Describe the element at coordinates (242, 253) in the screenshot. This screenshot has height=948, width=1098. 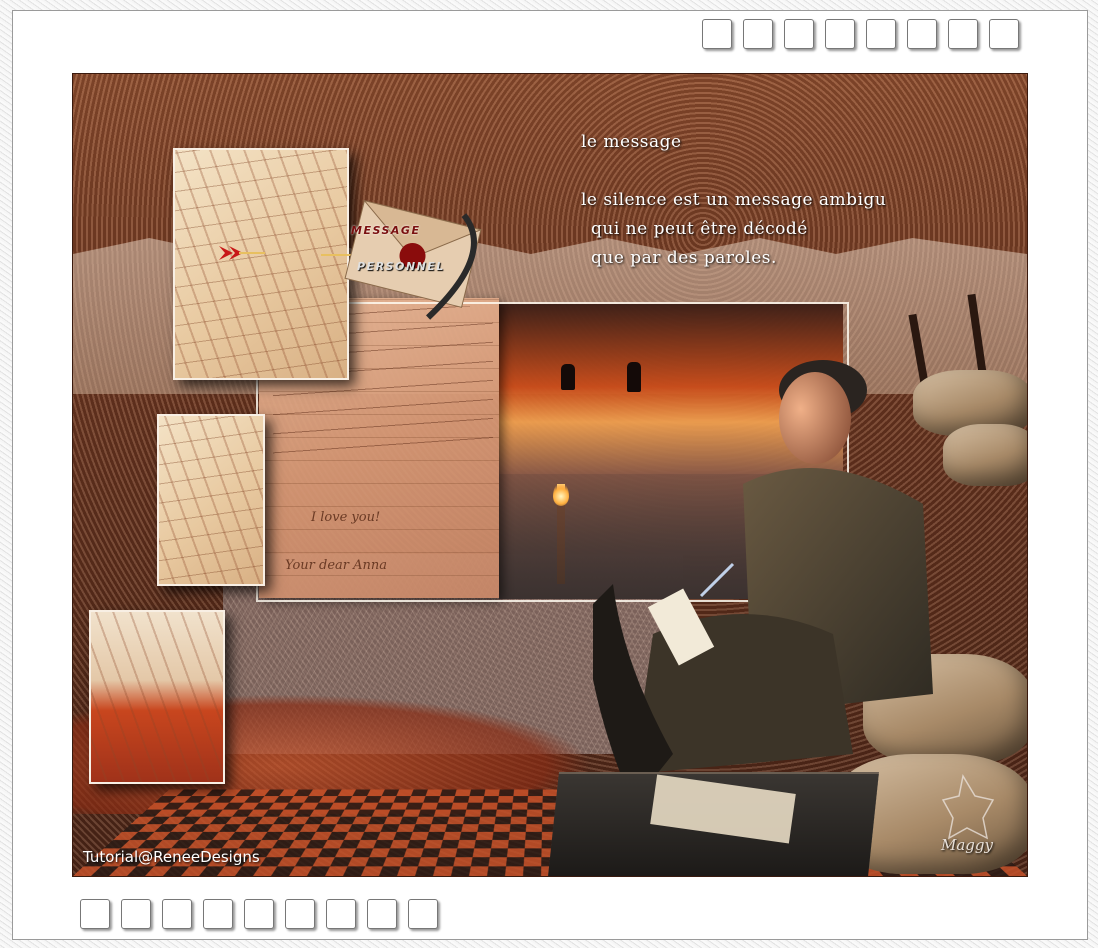
I see `red-arrow-icon` at that location.